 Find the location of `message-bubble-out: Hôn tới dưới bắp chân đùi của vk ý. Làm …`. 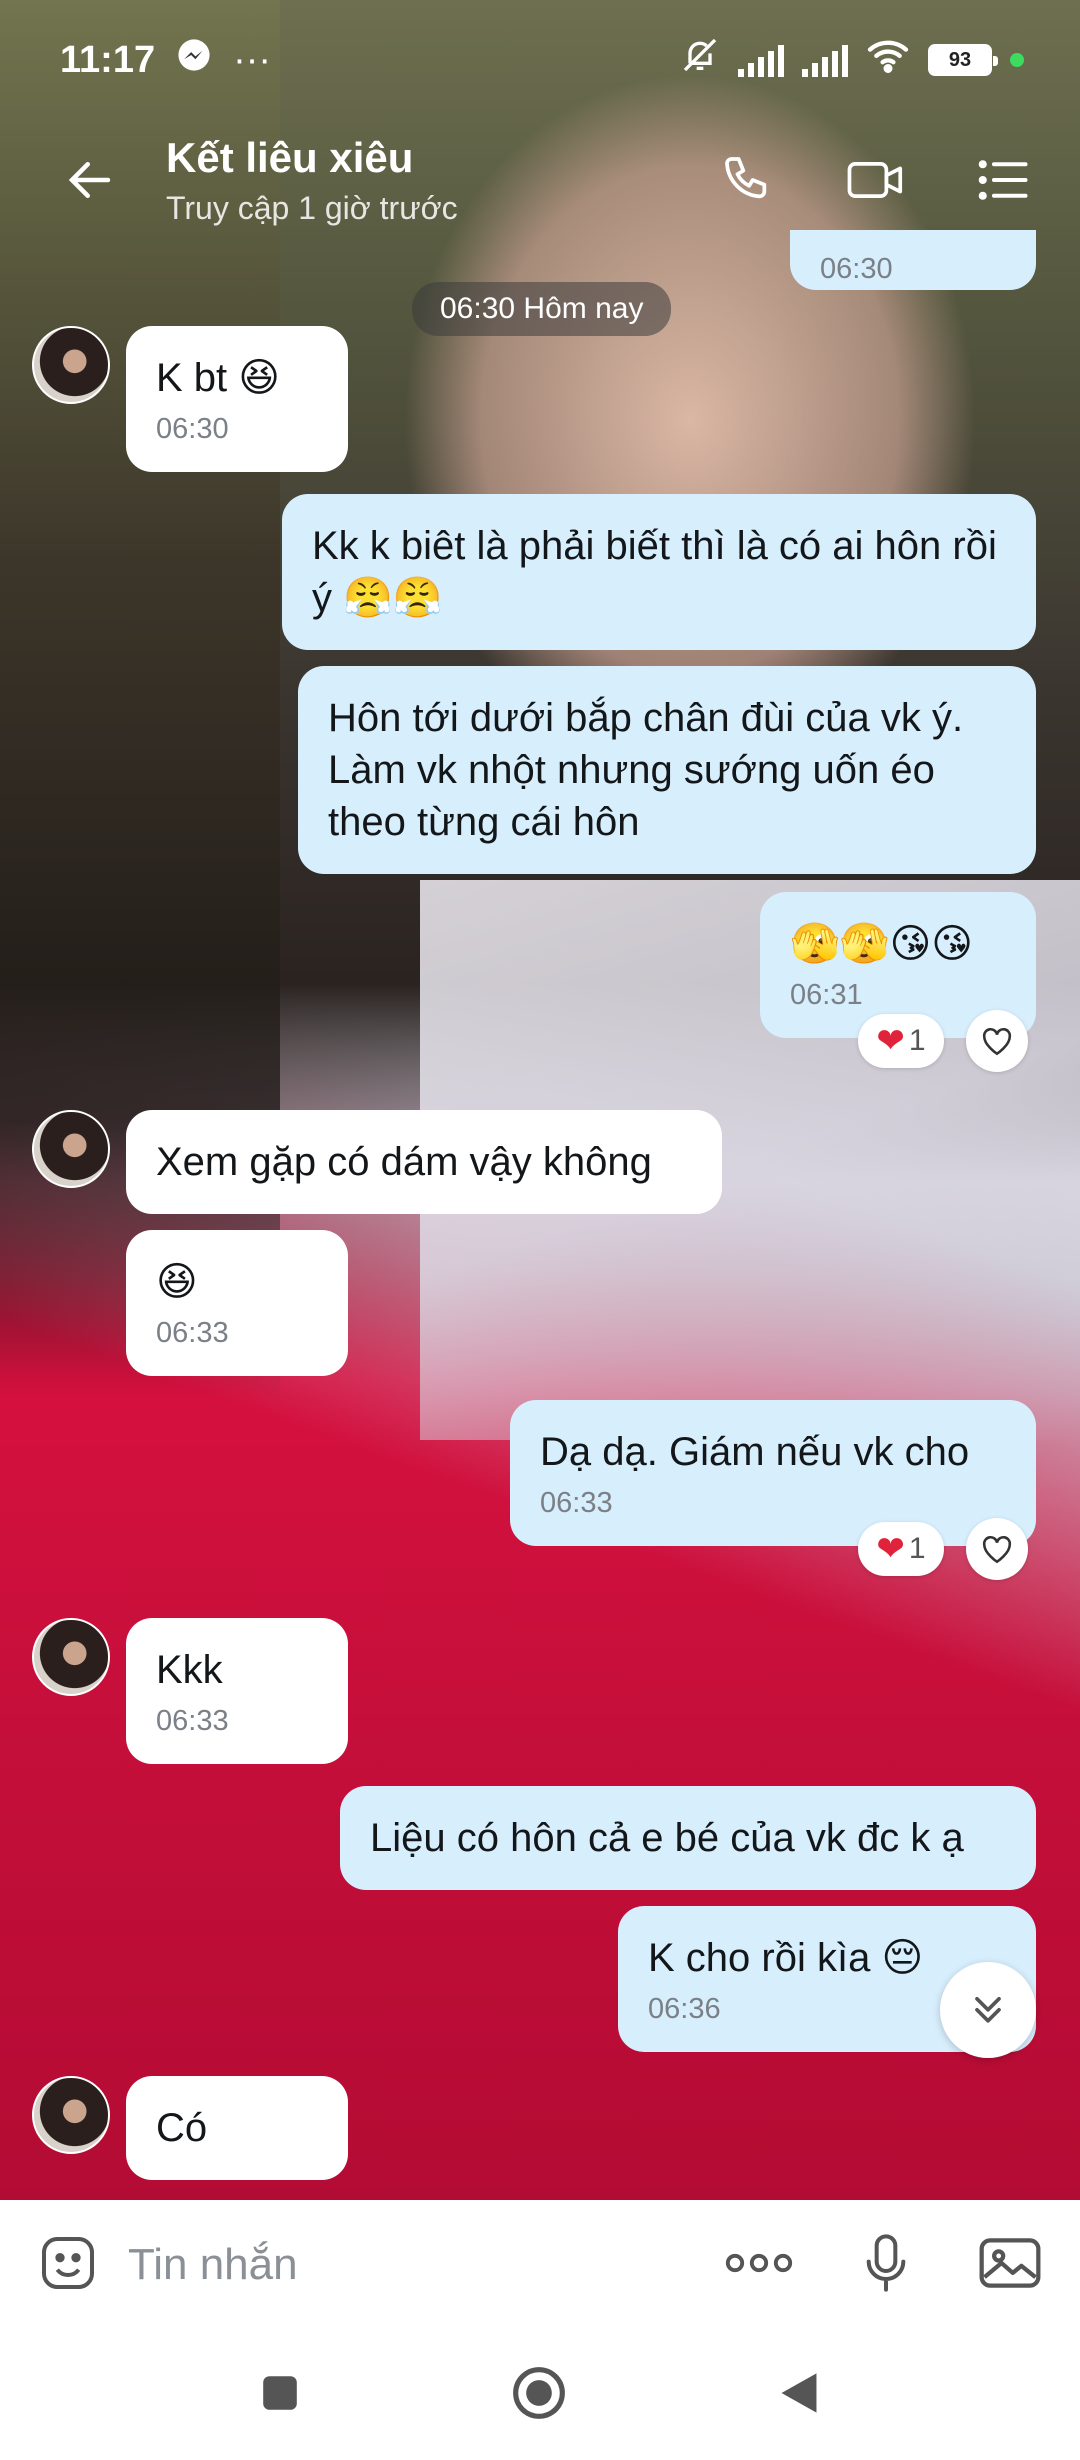

message-bubble-out: Hôn tới dưới bắp chân đùi của vk ý. Làm … is located at coordinates (667, 770).